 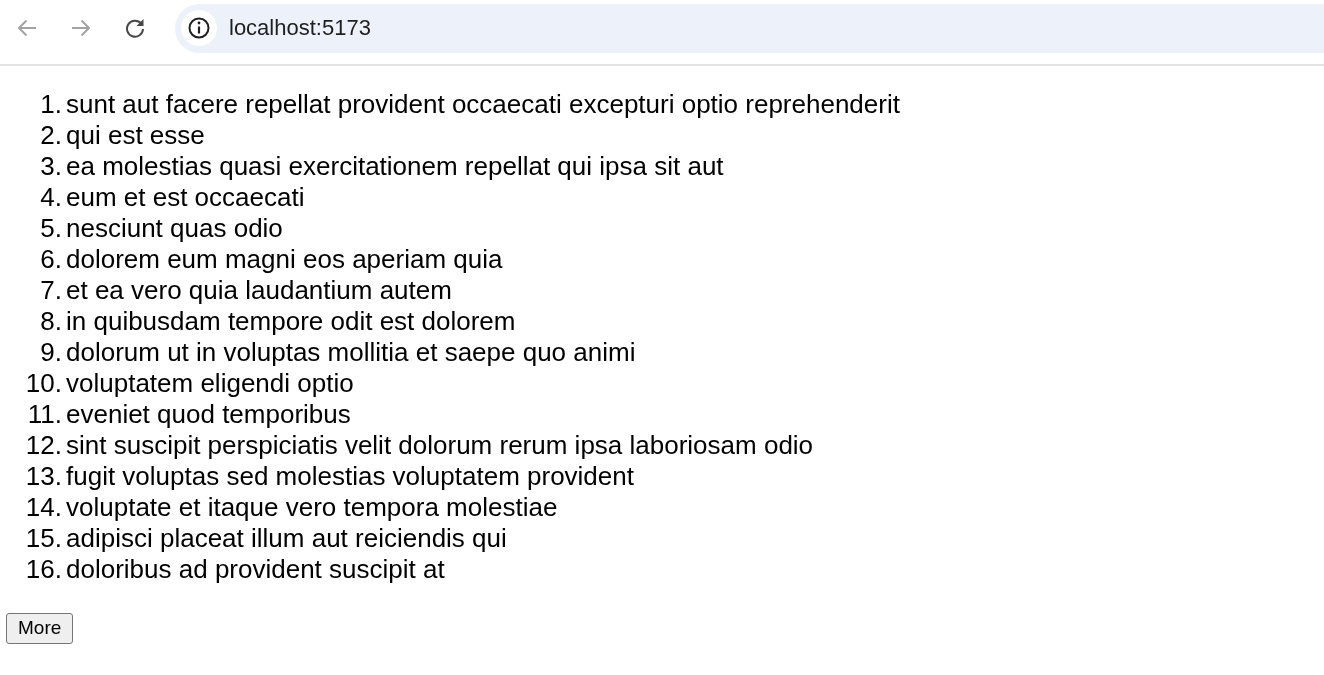 What do you see at coordinates (43, 383) in the screenshot?
I see `list-number: 10.` at bounding box center [43, 383].